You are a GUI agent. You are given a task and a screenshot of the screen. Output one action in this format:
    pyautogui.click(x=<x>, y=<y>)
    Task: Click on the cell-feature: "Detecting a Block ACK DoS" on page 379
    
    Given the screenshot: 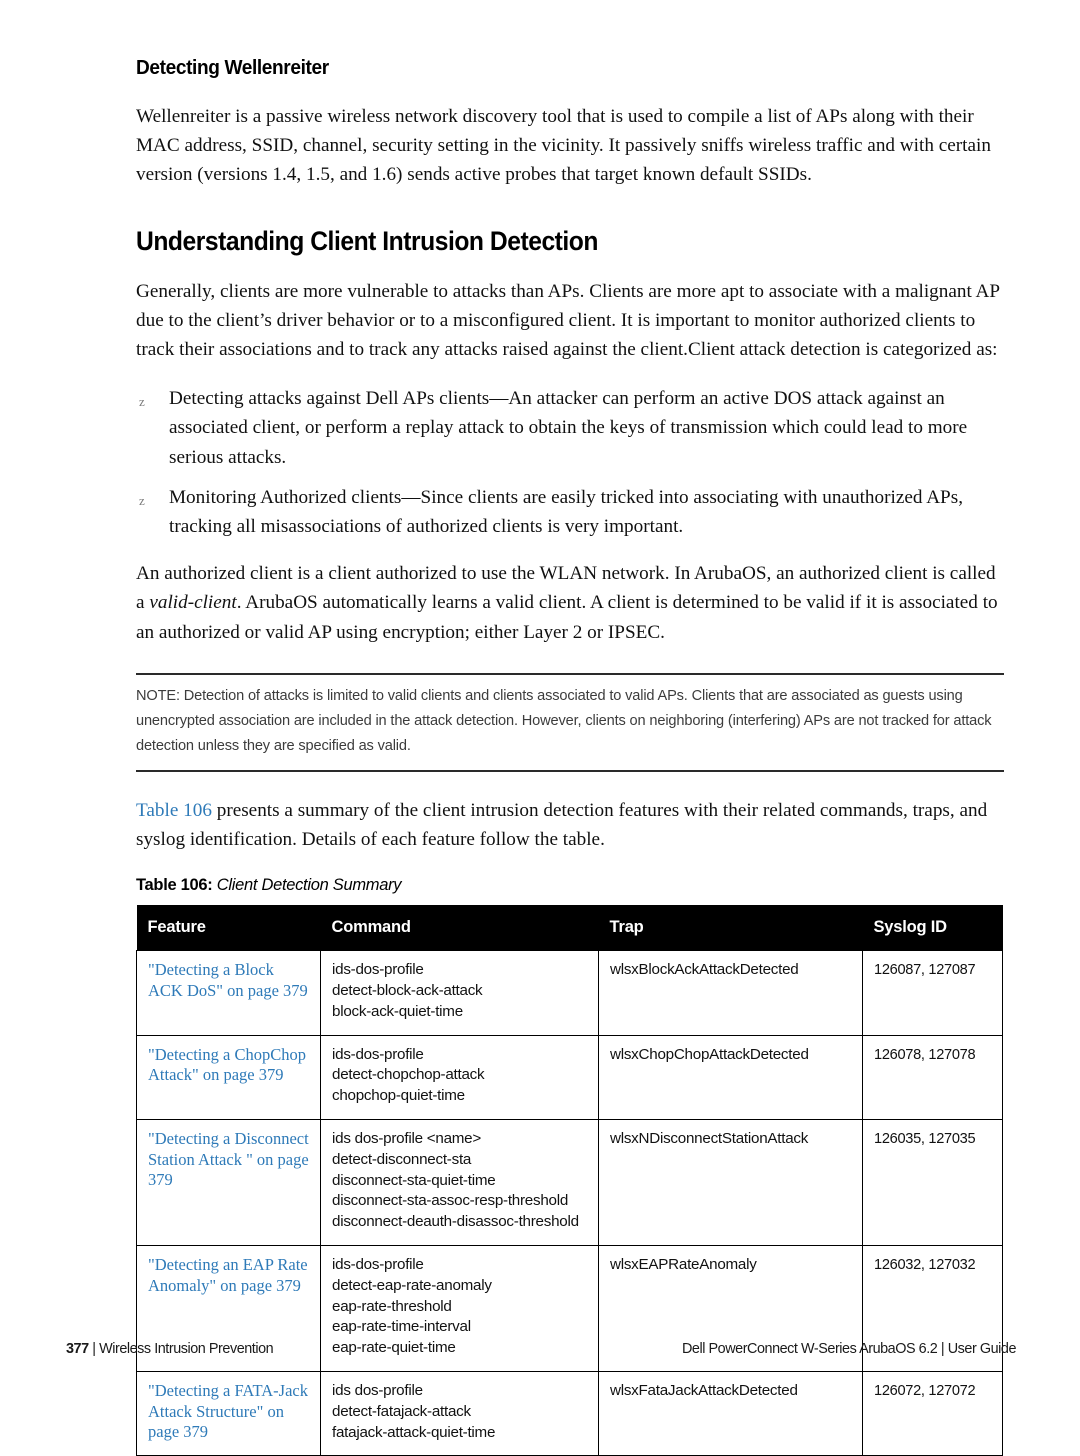 What is the action you would take?
    pyautogui.click(x=228, y=993)
    